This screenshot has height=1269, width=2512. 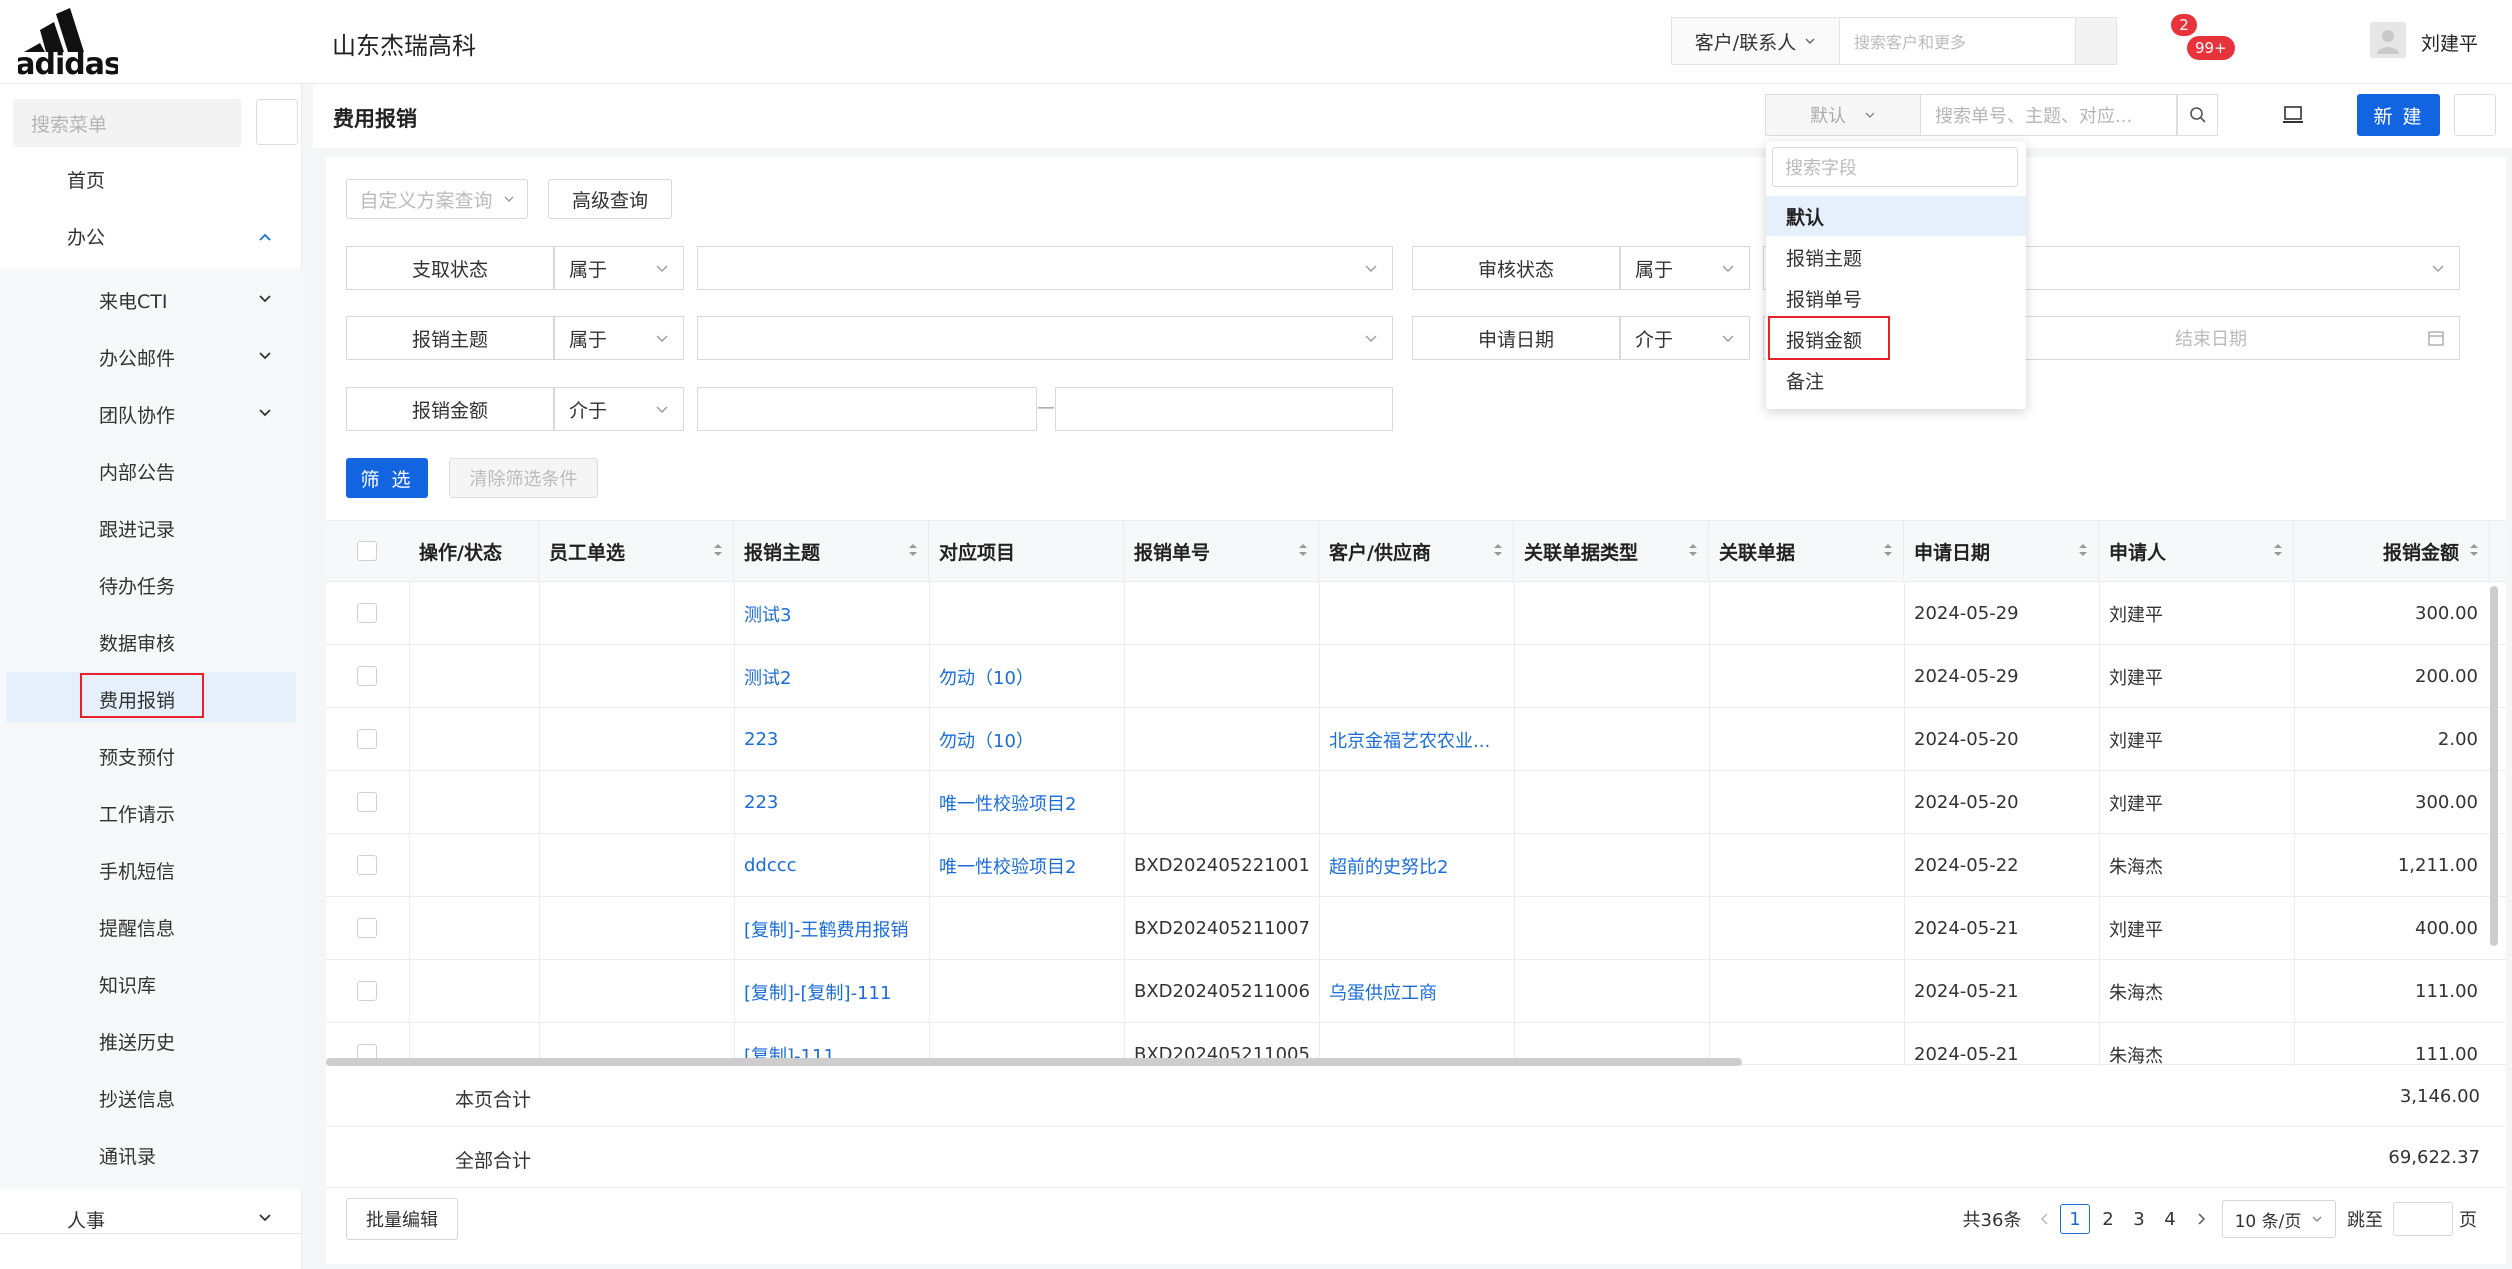 I want to click on sidebar-item-audit: 数据审核, so click(x=137, y=642).